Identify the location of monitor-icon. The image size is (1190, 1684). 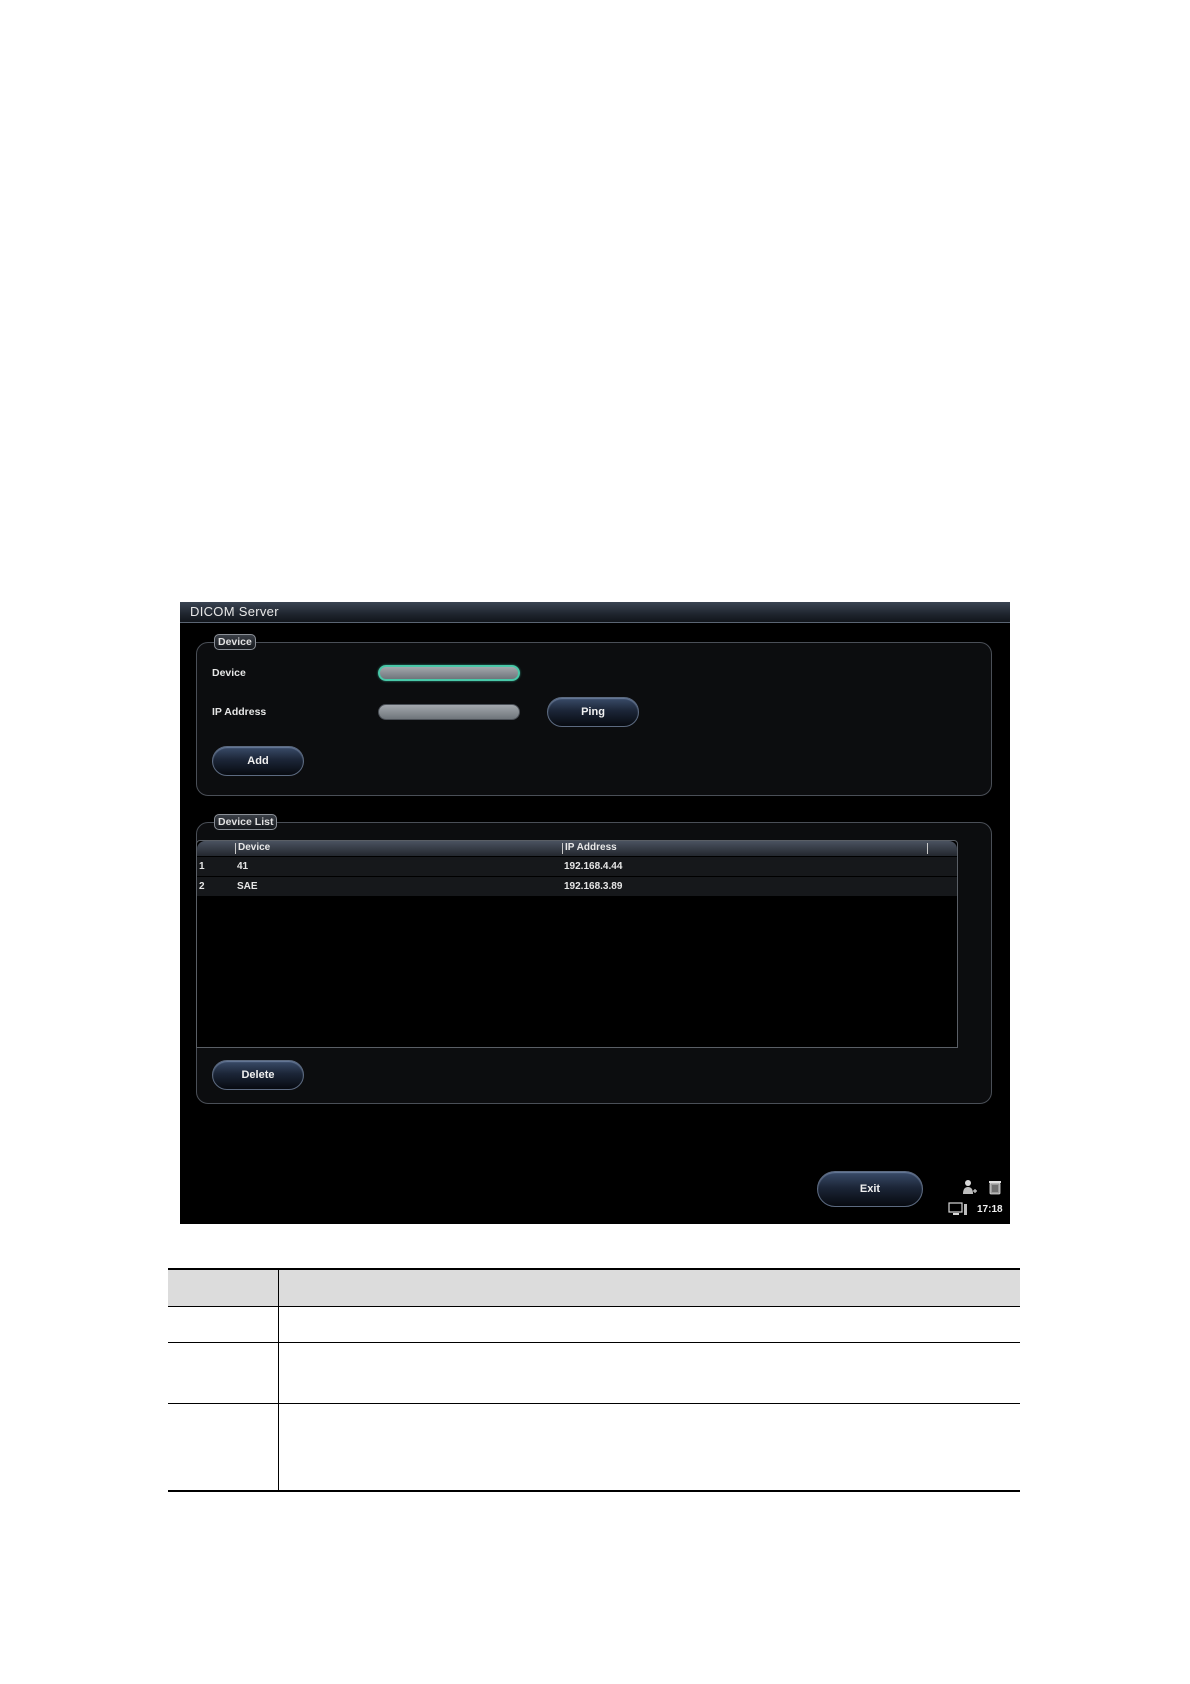
(958, 1209).